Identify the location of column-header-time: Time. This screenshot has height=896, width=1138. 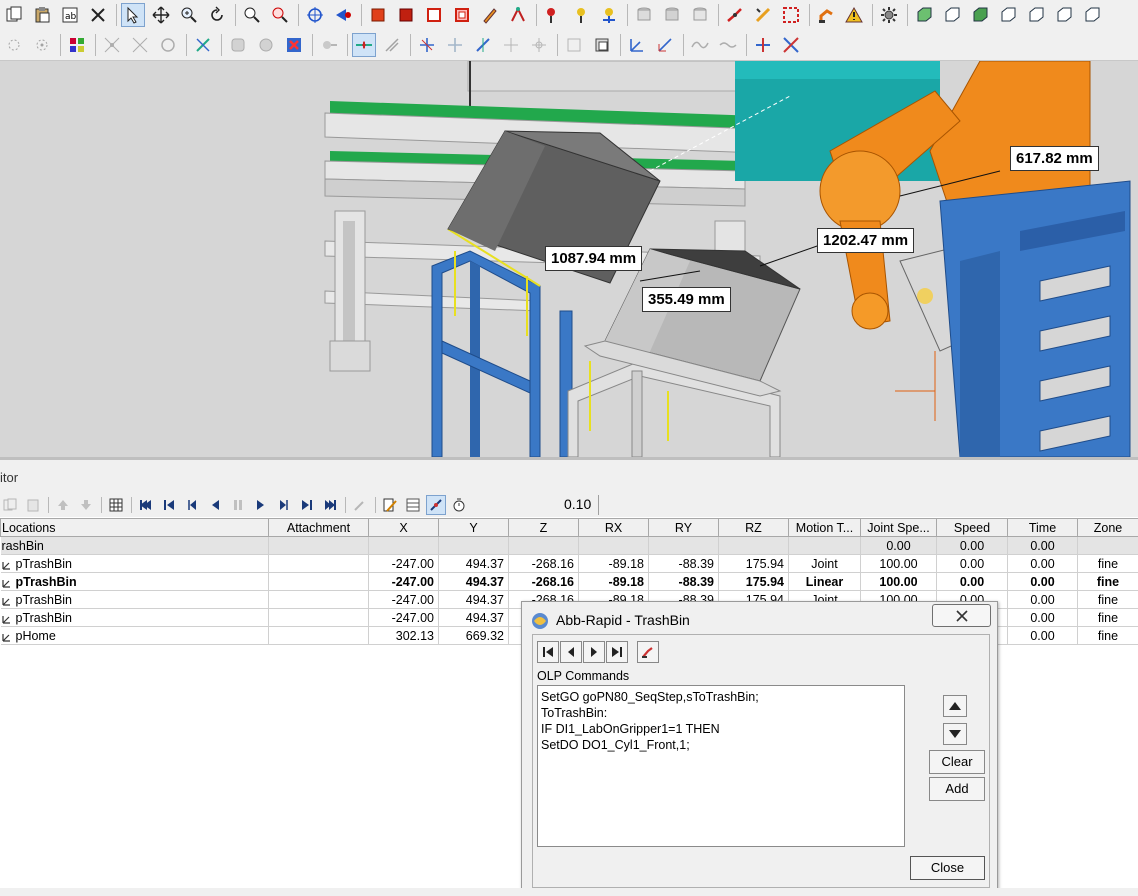
(1042, 527).